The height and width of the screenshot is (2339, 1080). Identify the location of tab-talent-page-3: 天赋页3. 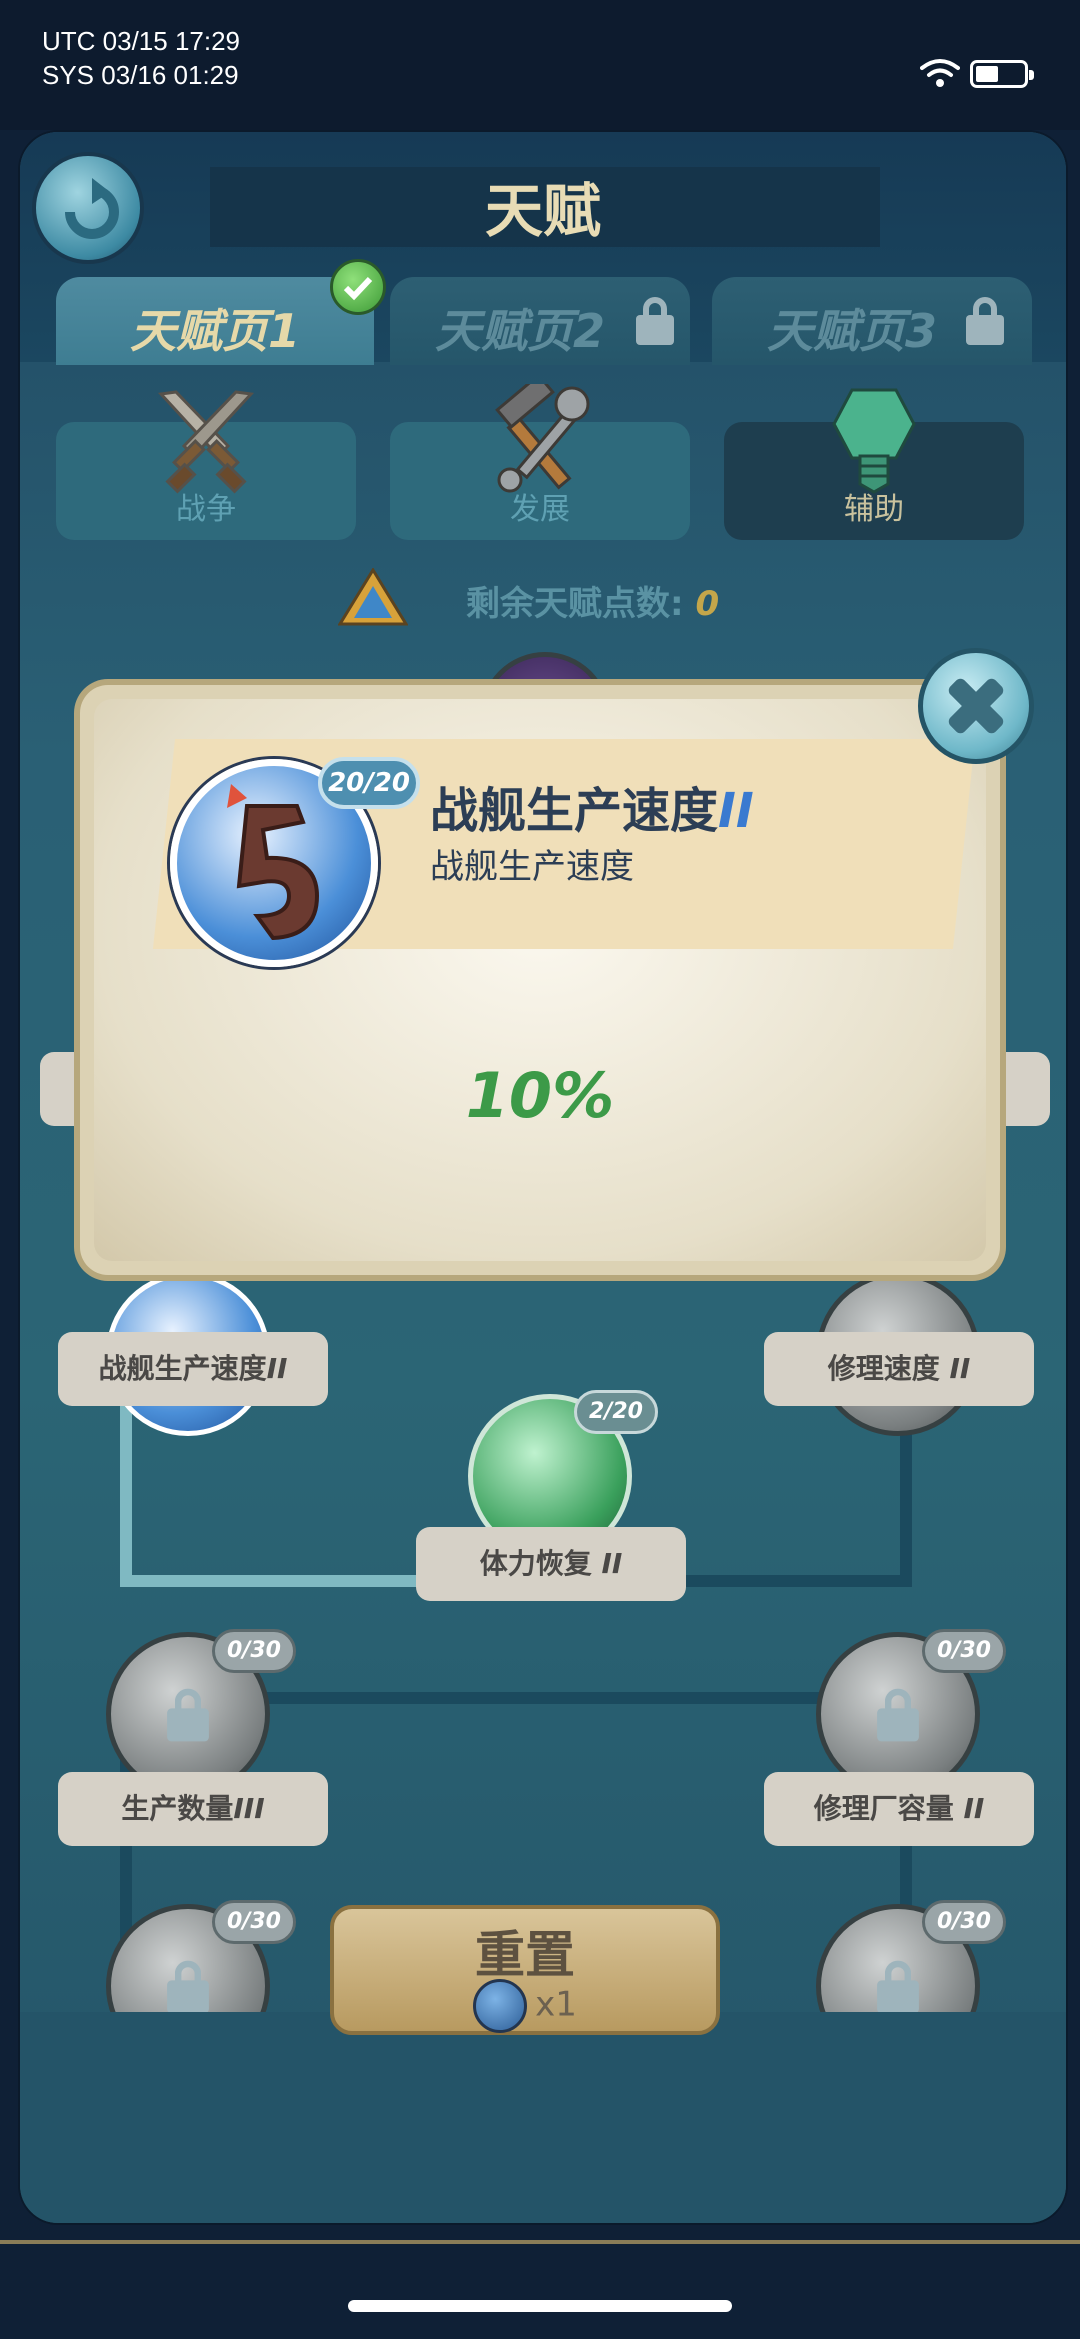
(872, 321).